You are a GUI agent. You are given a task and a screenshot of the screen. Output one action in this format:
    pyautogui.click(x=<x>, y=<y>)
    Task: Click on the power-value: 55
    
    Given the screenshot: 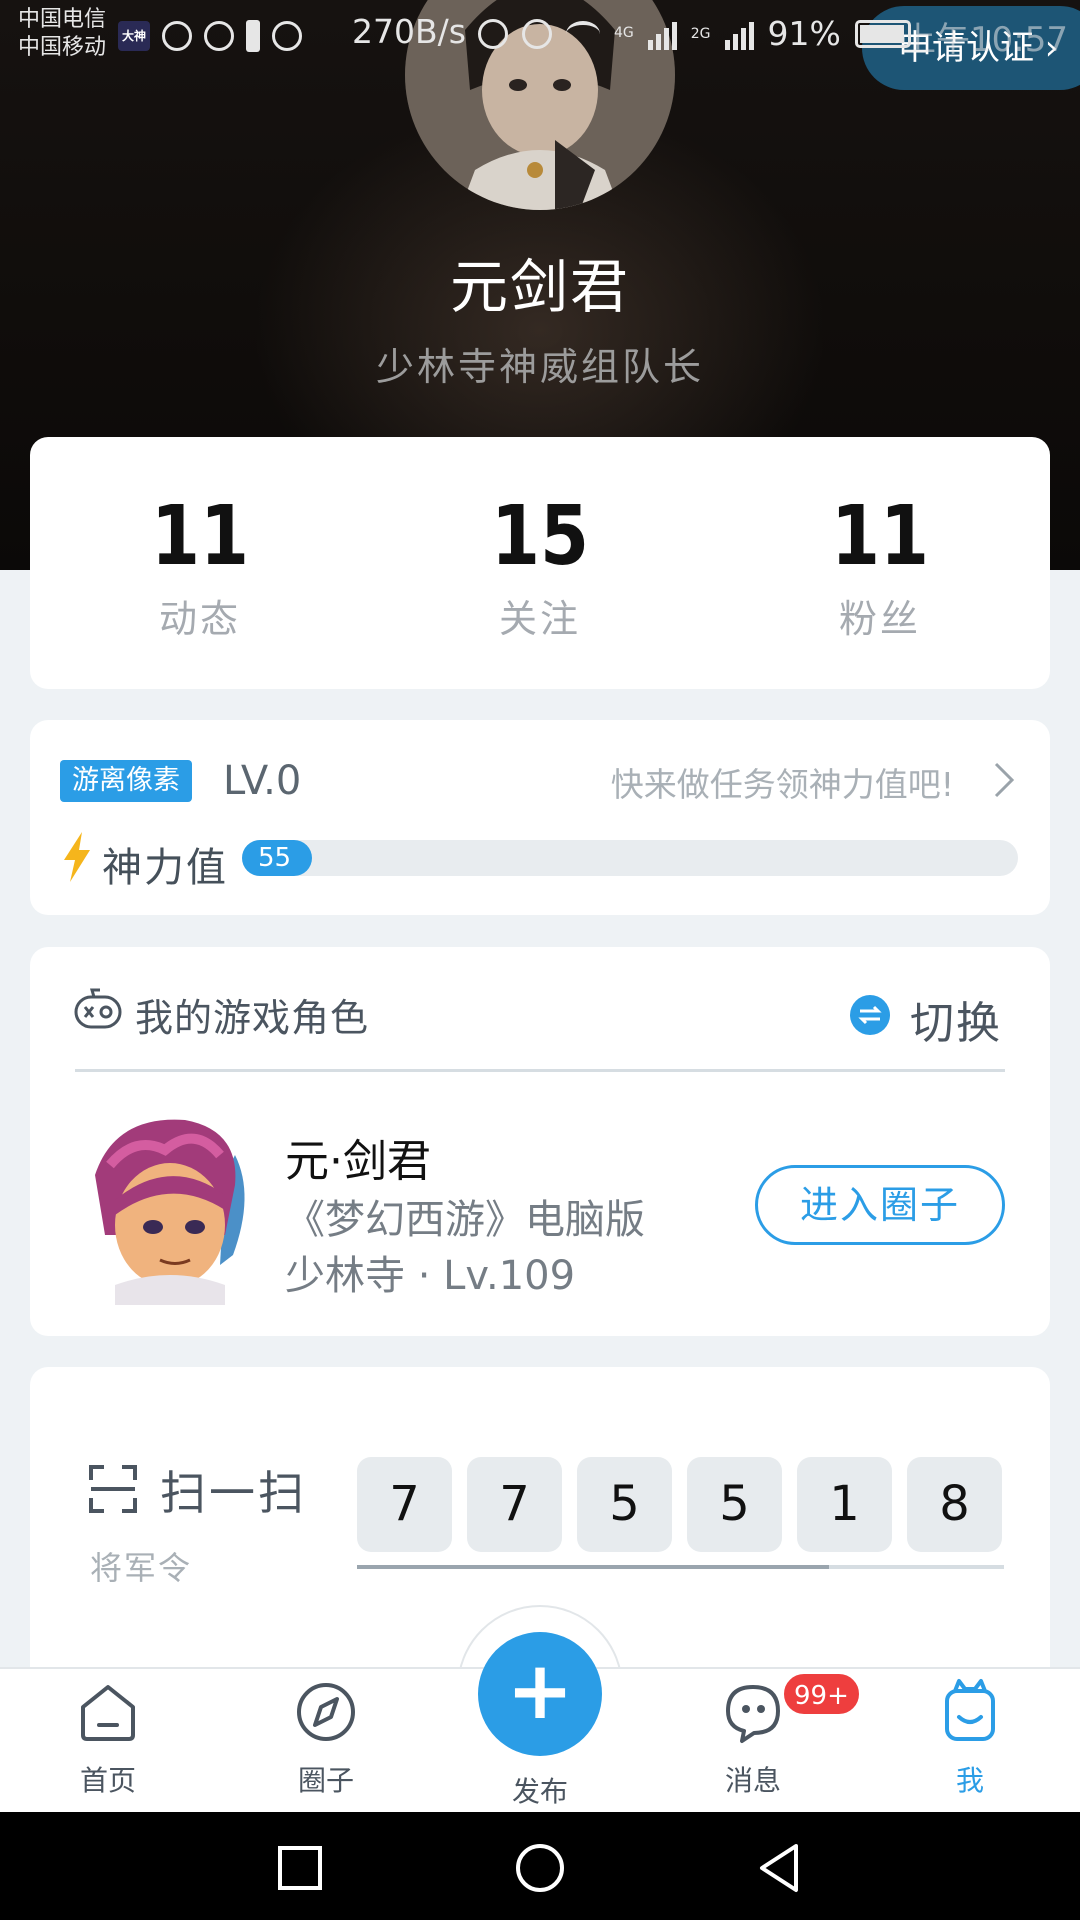 What is the action you would take?
    pyautogui.click(x=275, y=858)
    